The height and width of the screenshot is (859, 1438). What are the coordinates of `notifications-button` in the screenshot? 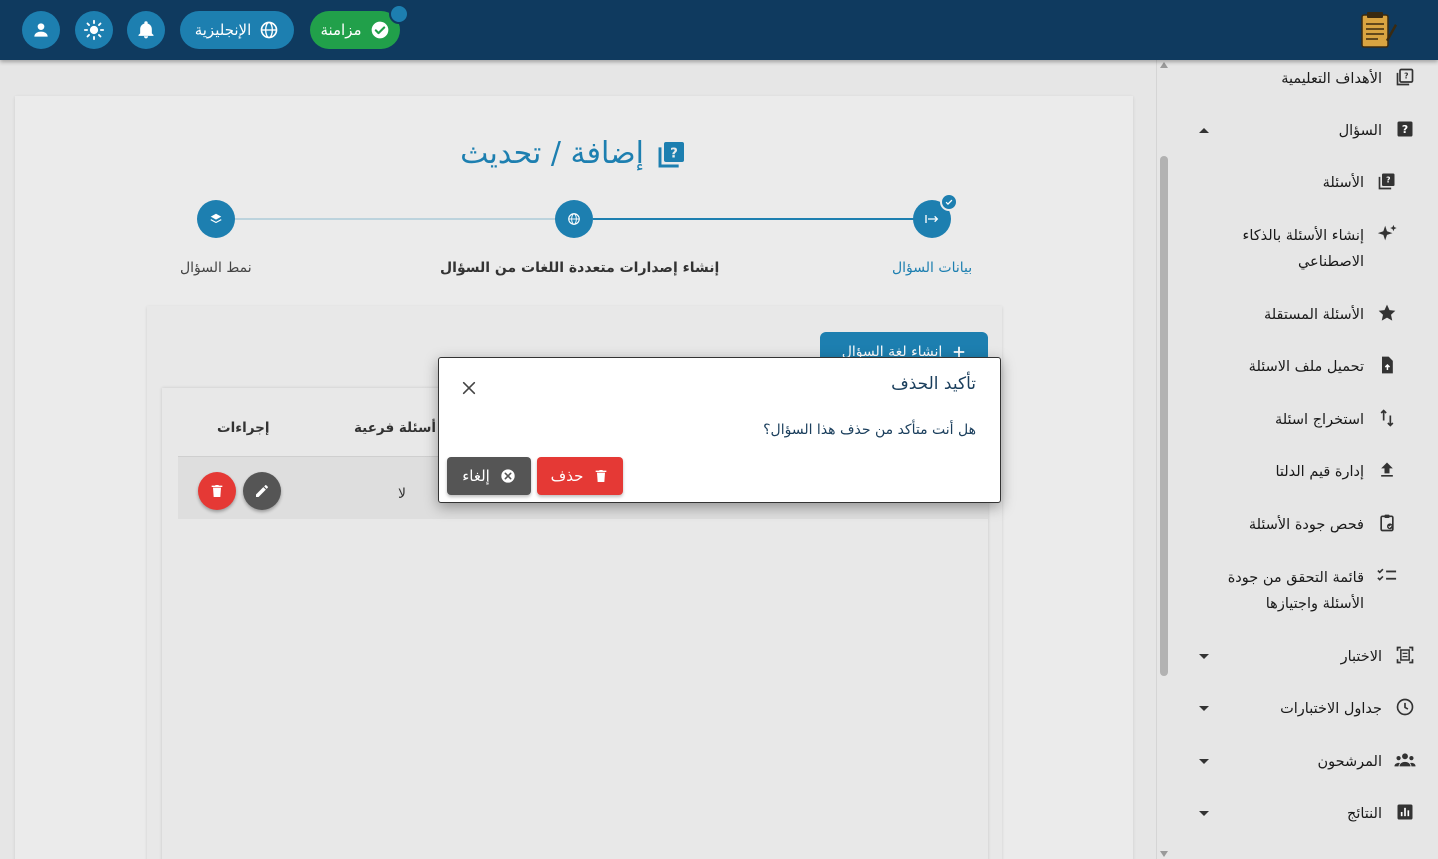 It's located at (146, 30).